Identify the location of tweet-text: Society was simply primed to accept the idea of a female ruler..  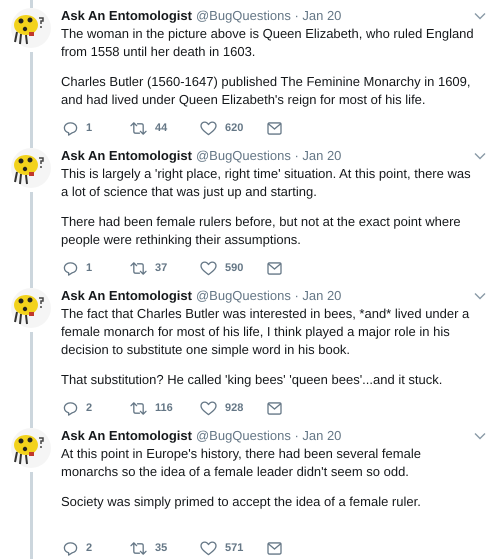
(241, 502).